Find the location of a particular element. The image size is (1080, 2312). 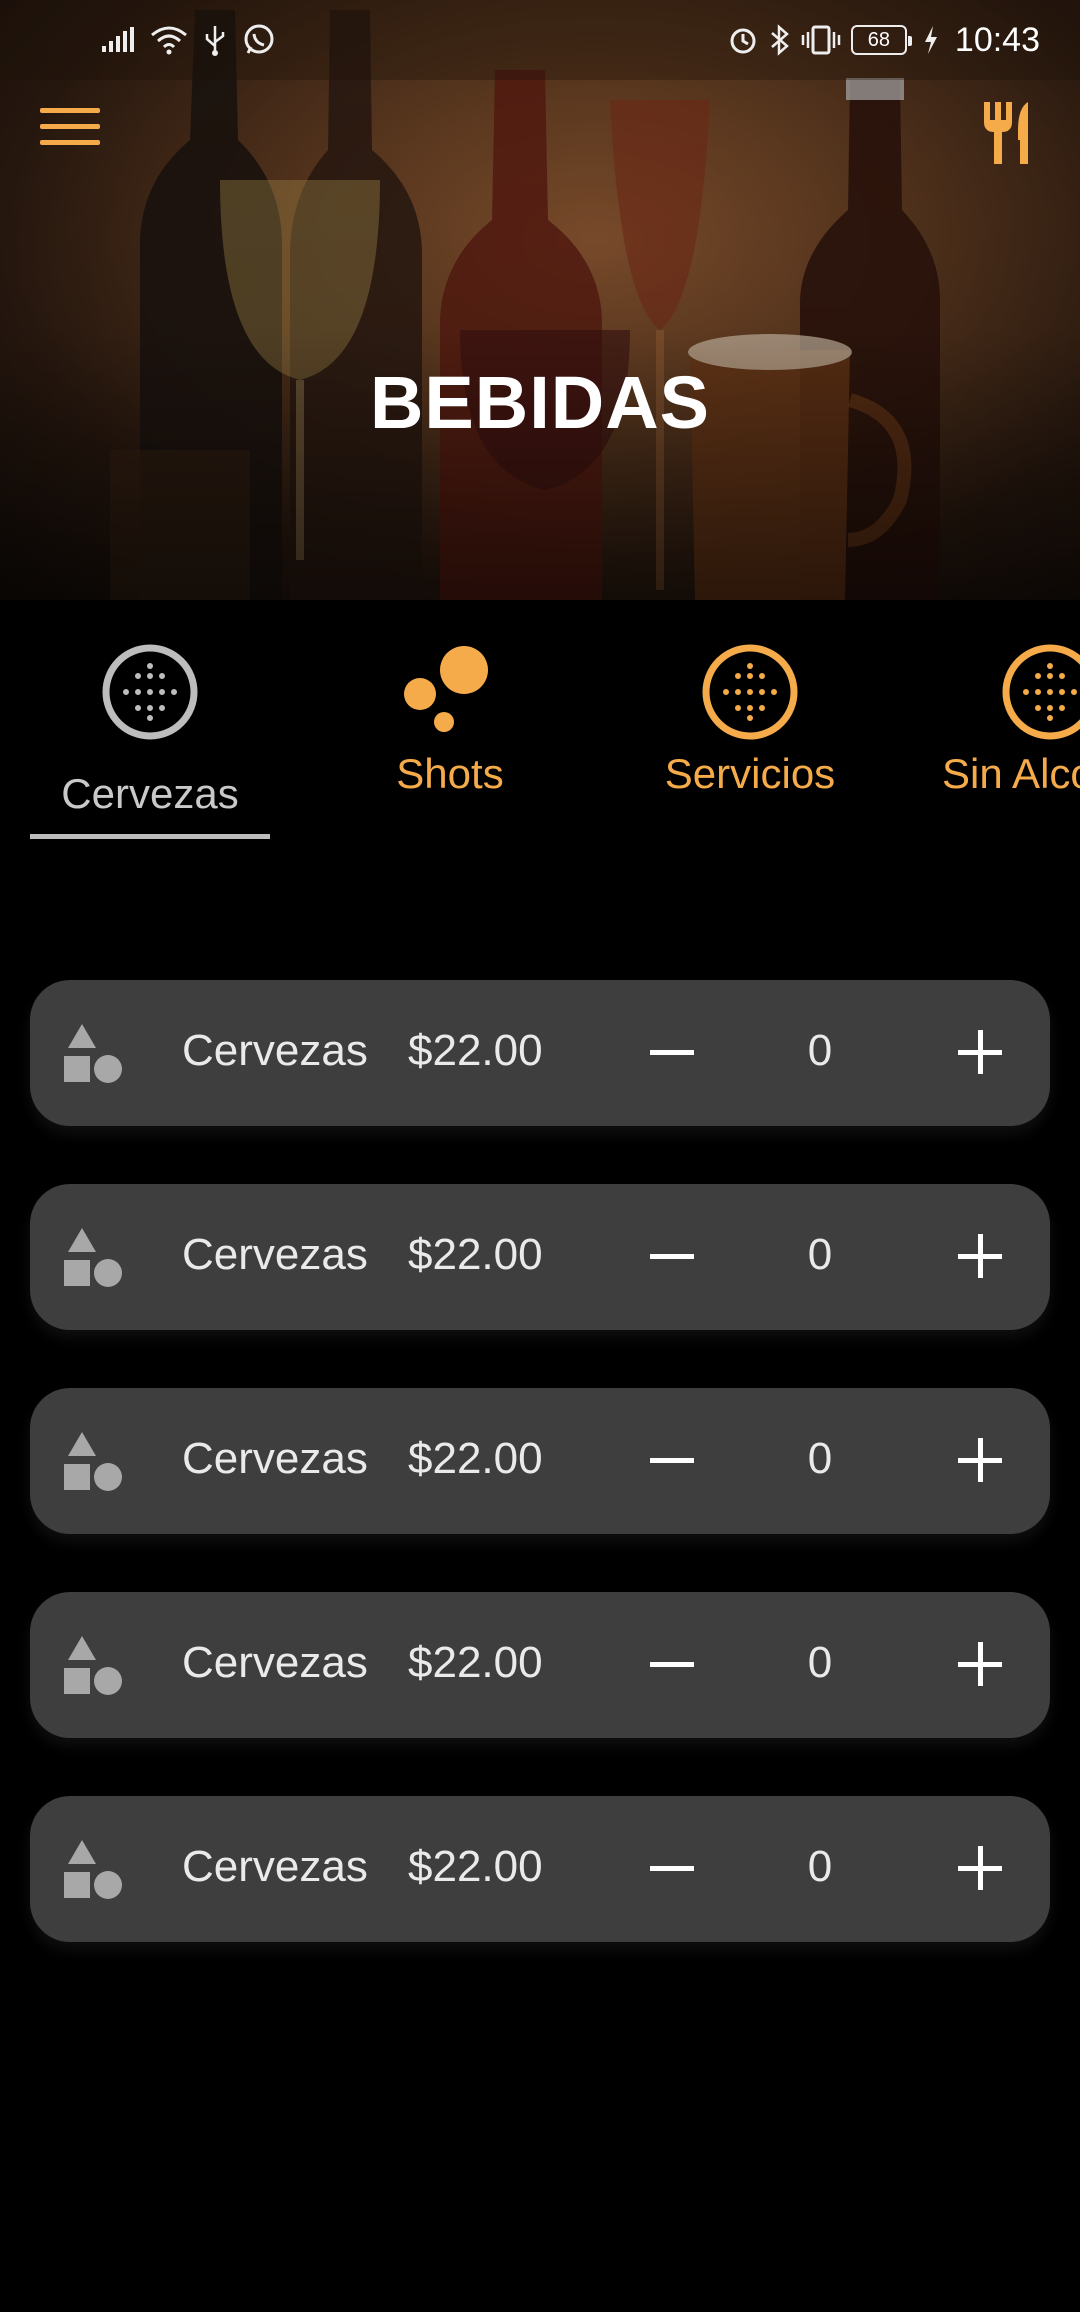

tab-sin-alcohol: Sin Alco is located at coordinates (1005, 733).